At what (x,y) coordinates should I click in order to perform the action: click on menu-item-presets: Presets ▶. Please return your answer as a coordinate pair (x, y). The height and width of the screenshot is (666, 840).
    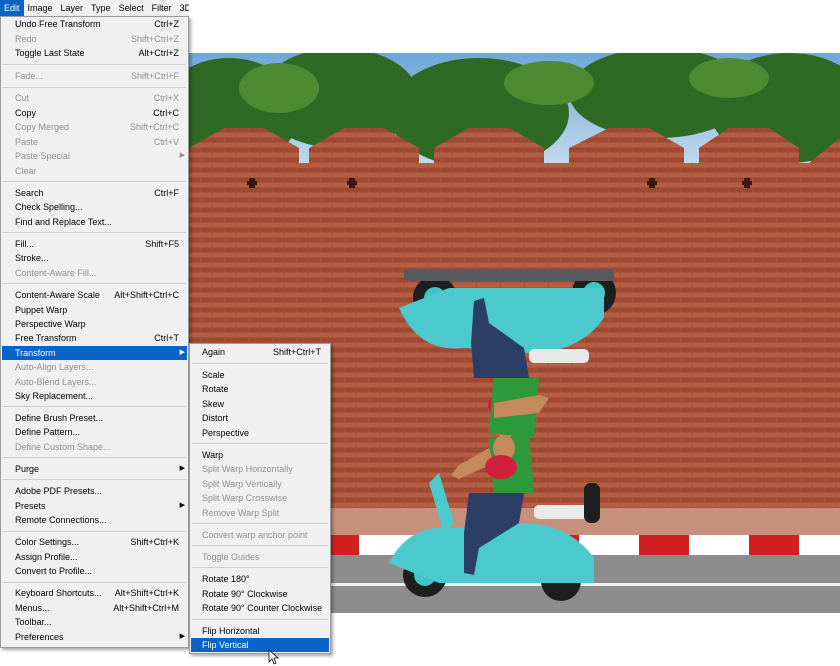
    Looking at the image, I should click on (94, 506).